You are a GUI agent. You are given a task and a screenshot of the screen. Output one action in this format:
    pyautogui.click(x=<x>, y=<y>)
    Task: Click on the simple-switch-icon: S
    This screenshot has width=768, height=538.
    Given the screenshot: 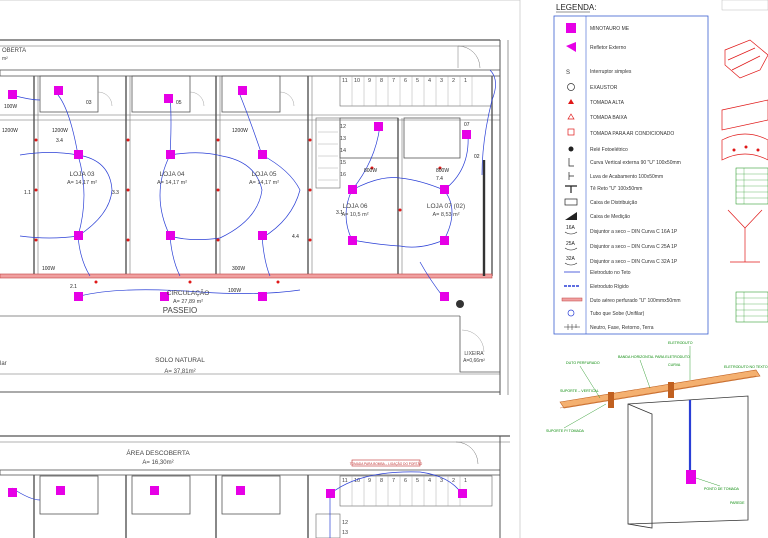 What is the action you would take?
    pyautogui.click(x=568, y=73)
    